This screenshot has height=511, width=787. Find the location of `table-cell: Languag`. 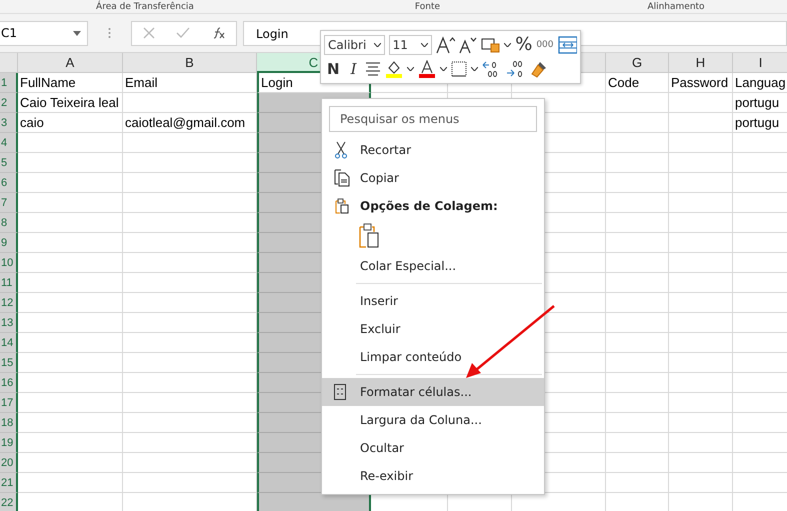

table-cell: Languag is located at coordinates (760, 83).